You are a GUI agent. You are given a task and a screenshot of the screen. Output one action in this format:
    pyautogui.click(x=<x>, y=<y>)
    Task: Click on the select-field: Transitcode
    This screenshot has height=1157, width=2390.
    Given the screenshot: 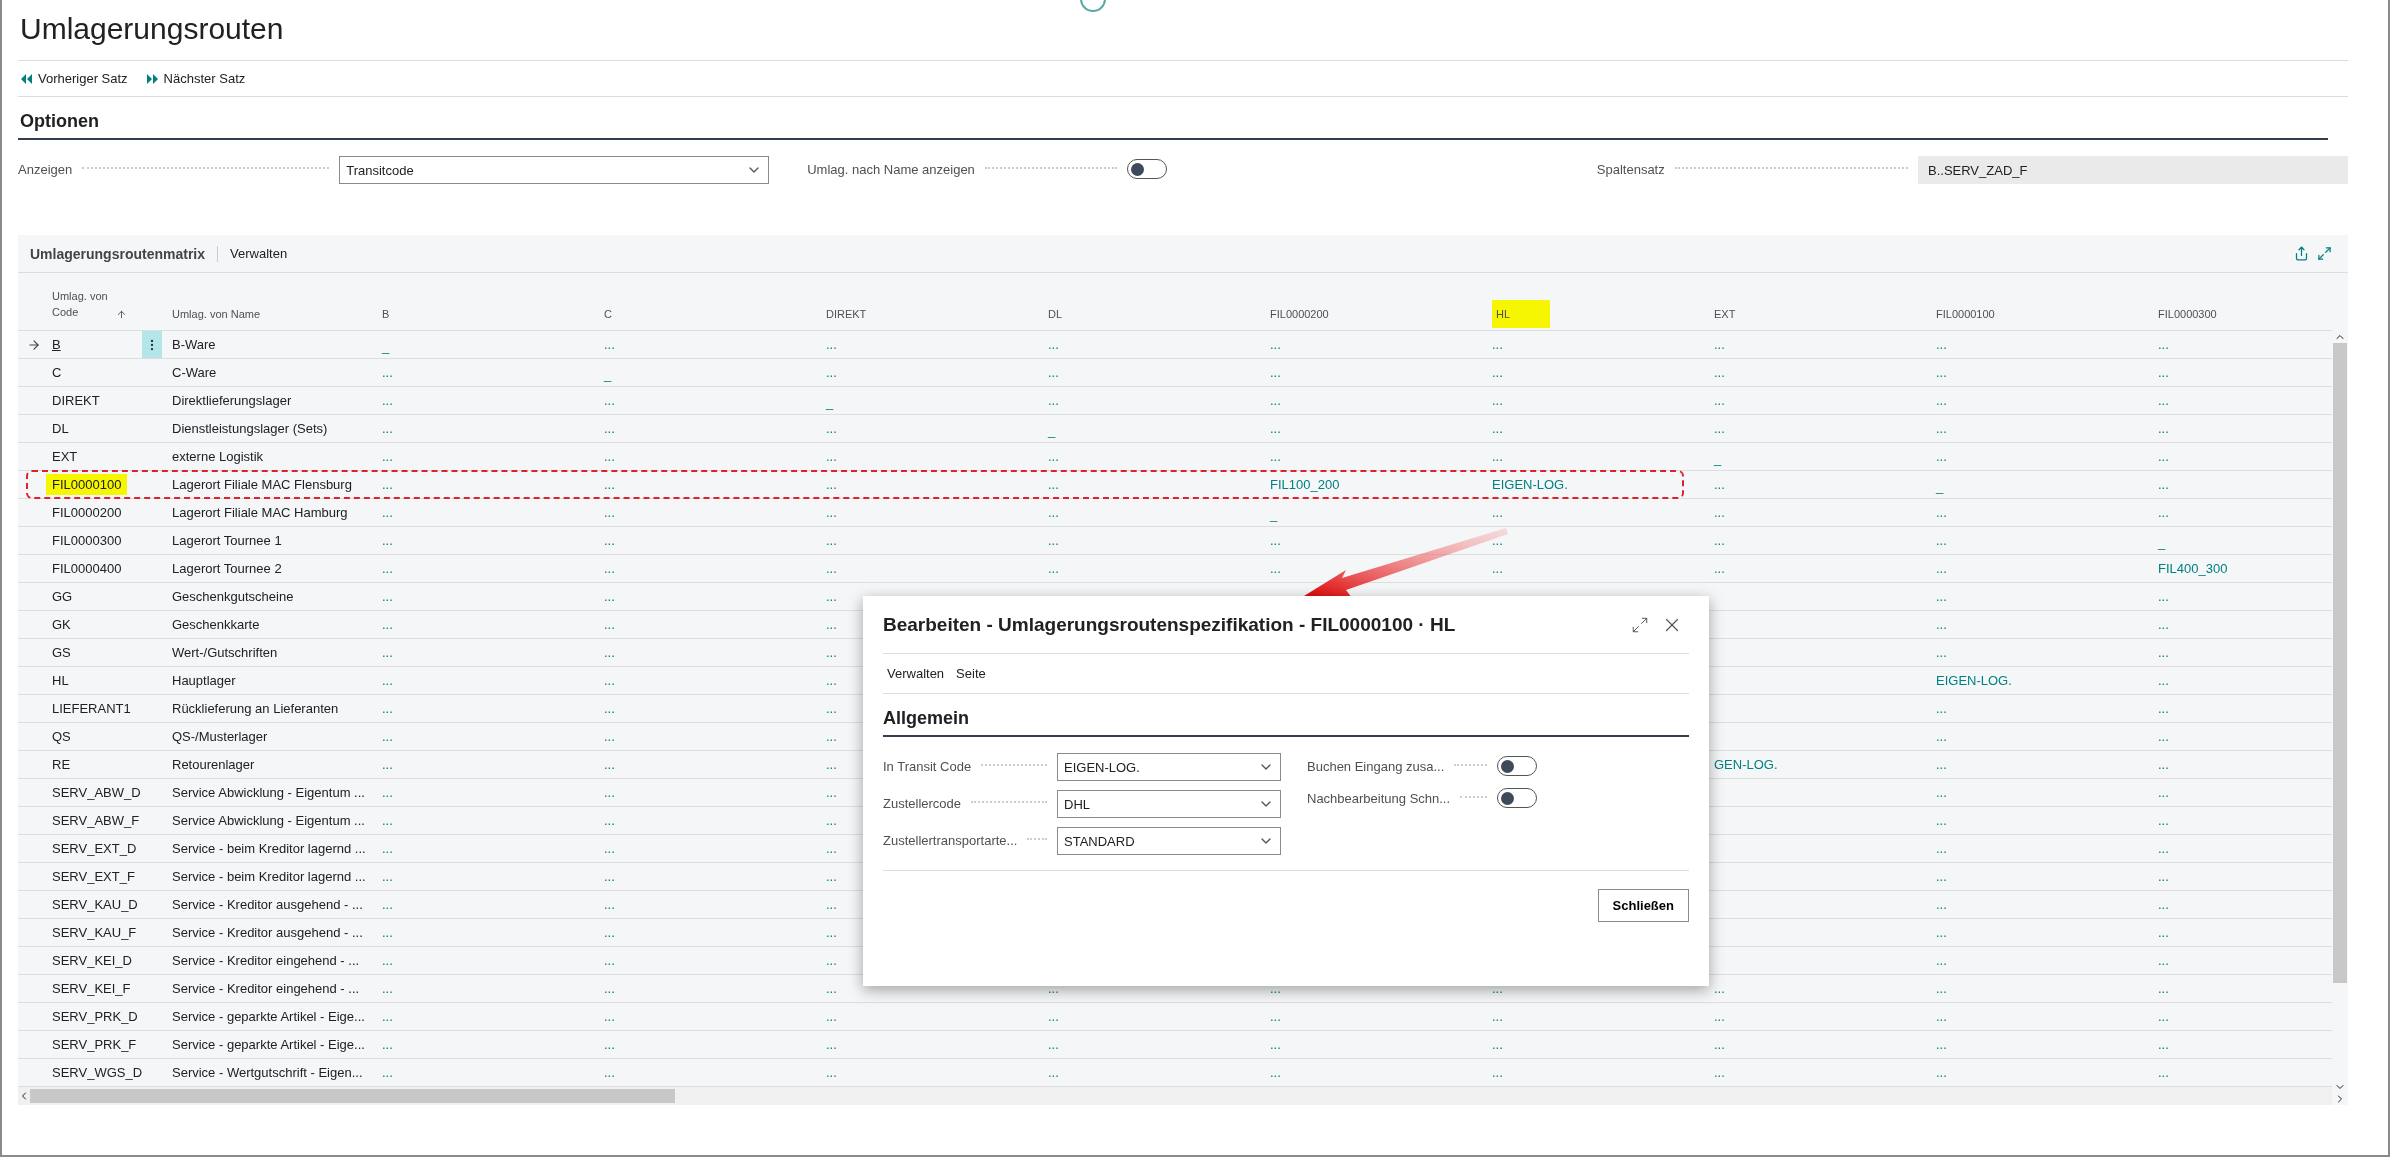 What is the action you would take?
    pyautogui.click(x=554, y=170)
    